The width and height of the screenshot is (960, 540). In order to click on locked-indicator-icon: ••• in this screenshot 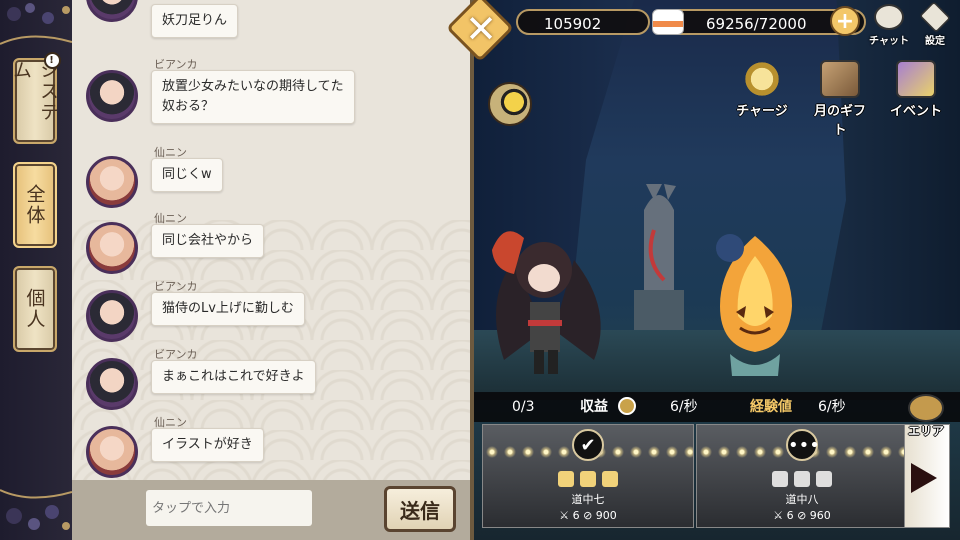, I will do `click(803, 445)`.